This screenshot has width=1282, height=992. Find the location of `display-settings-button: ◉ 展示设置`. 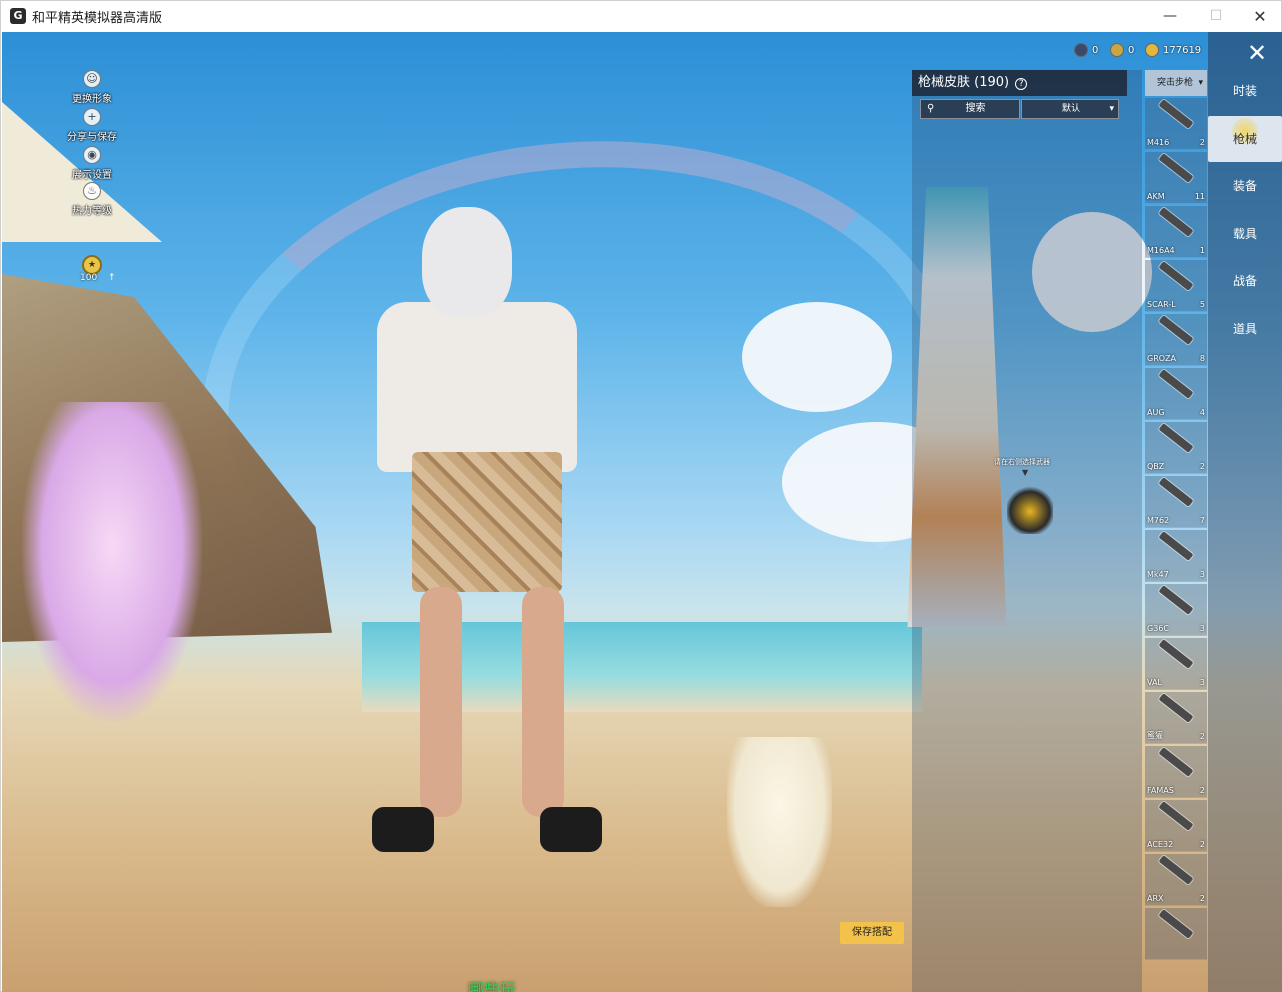

display-settings-button: ◉ 展示设置 is located at coordinates (92, 163).